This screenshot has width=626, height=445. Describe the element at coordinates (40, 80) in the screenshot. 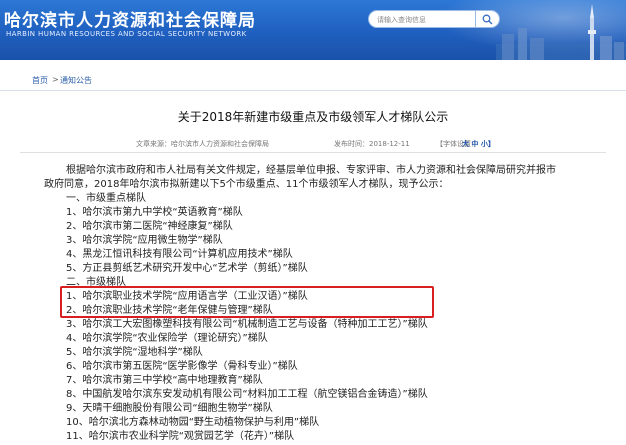

I see `breadcrumb-home: 首页` at that location.